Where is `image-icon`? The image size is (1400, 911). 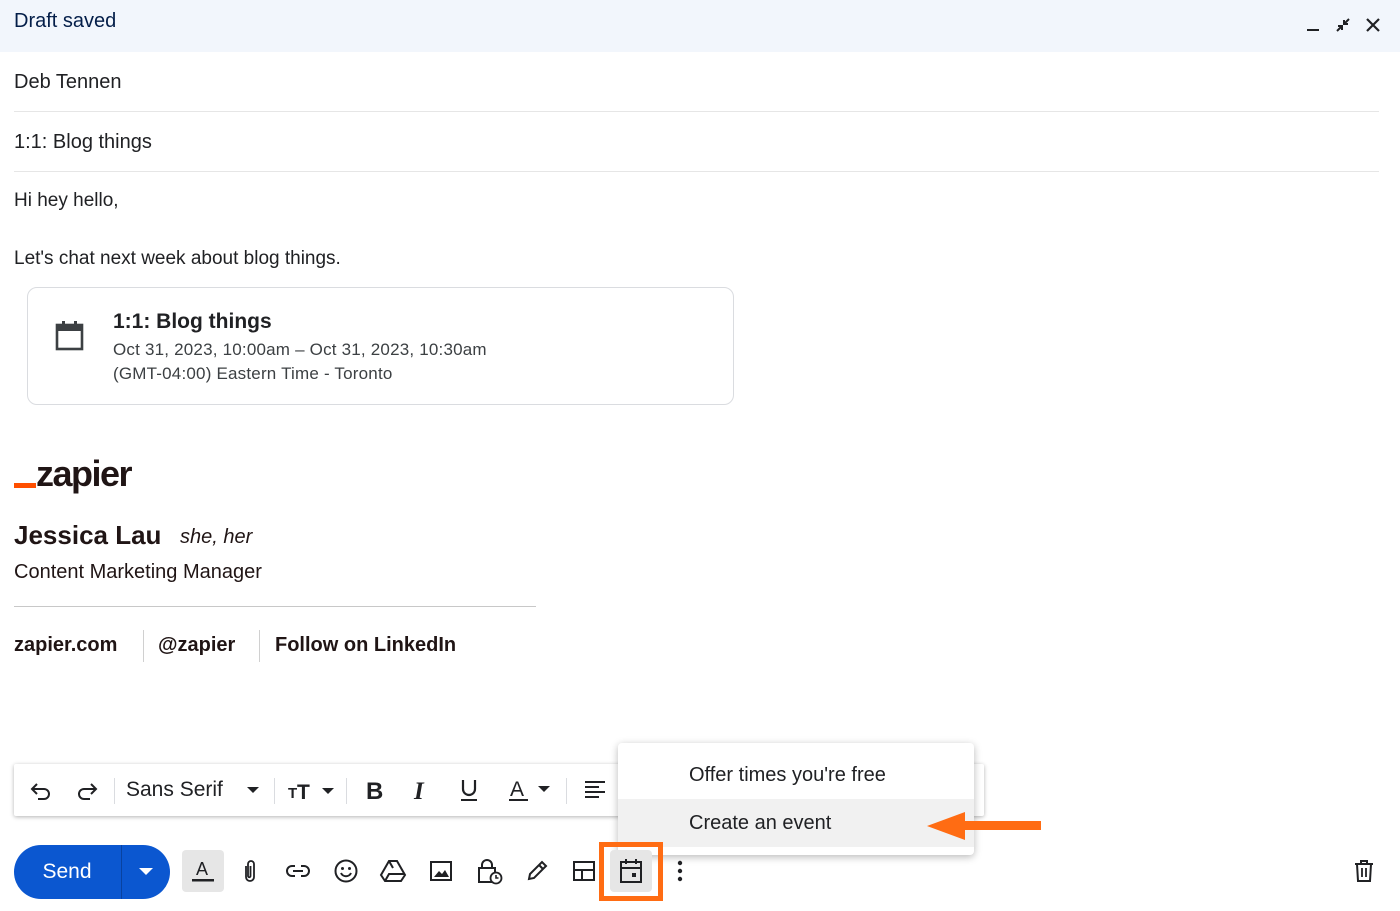 image-icon is located at coordinates (441, 871).